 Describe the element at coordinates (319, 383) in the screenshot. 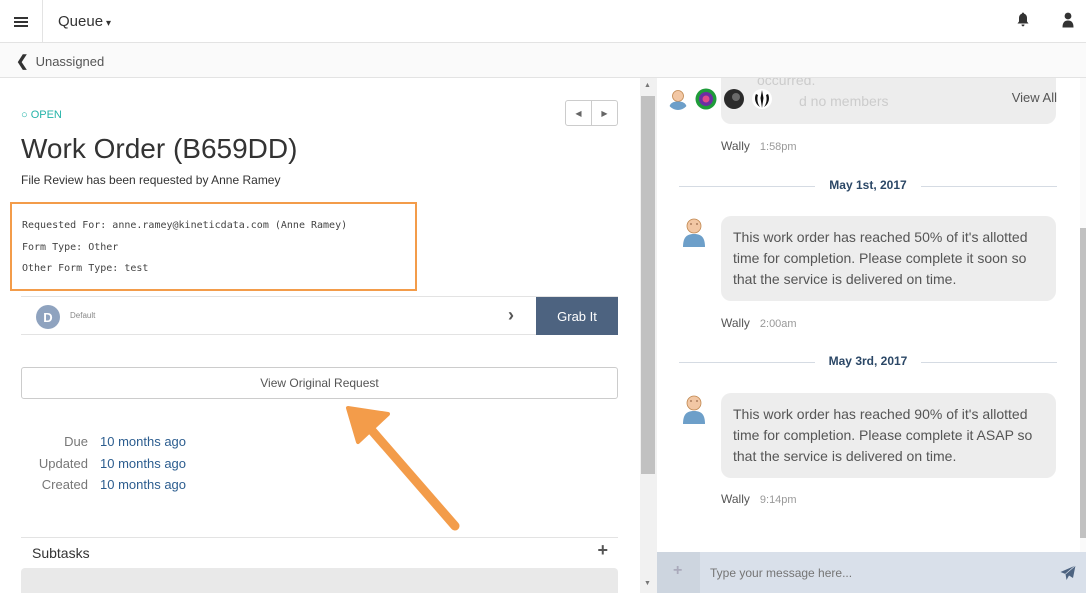

I see `view-original-request-button: View Original Request` at that location.